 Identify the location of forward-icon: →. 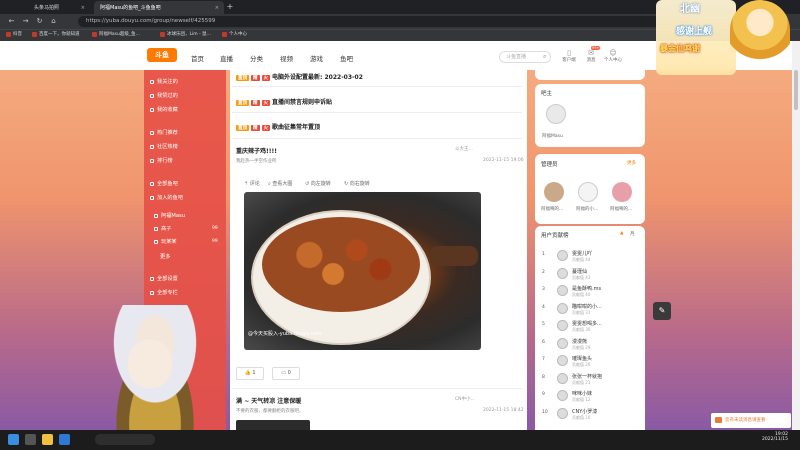
(25, 21).